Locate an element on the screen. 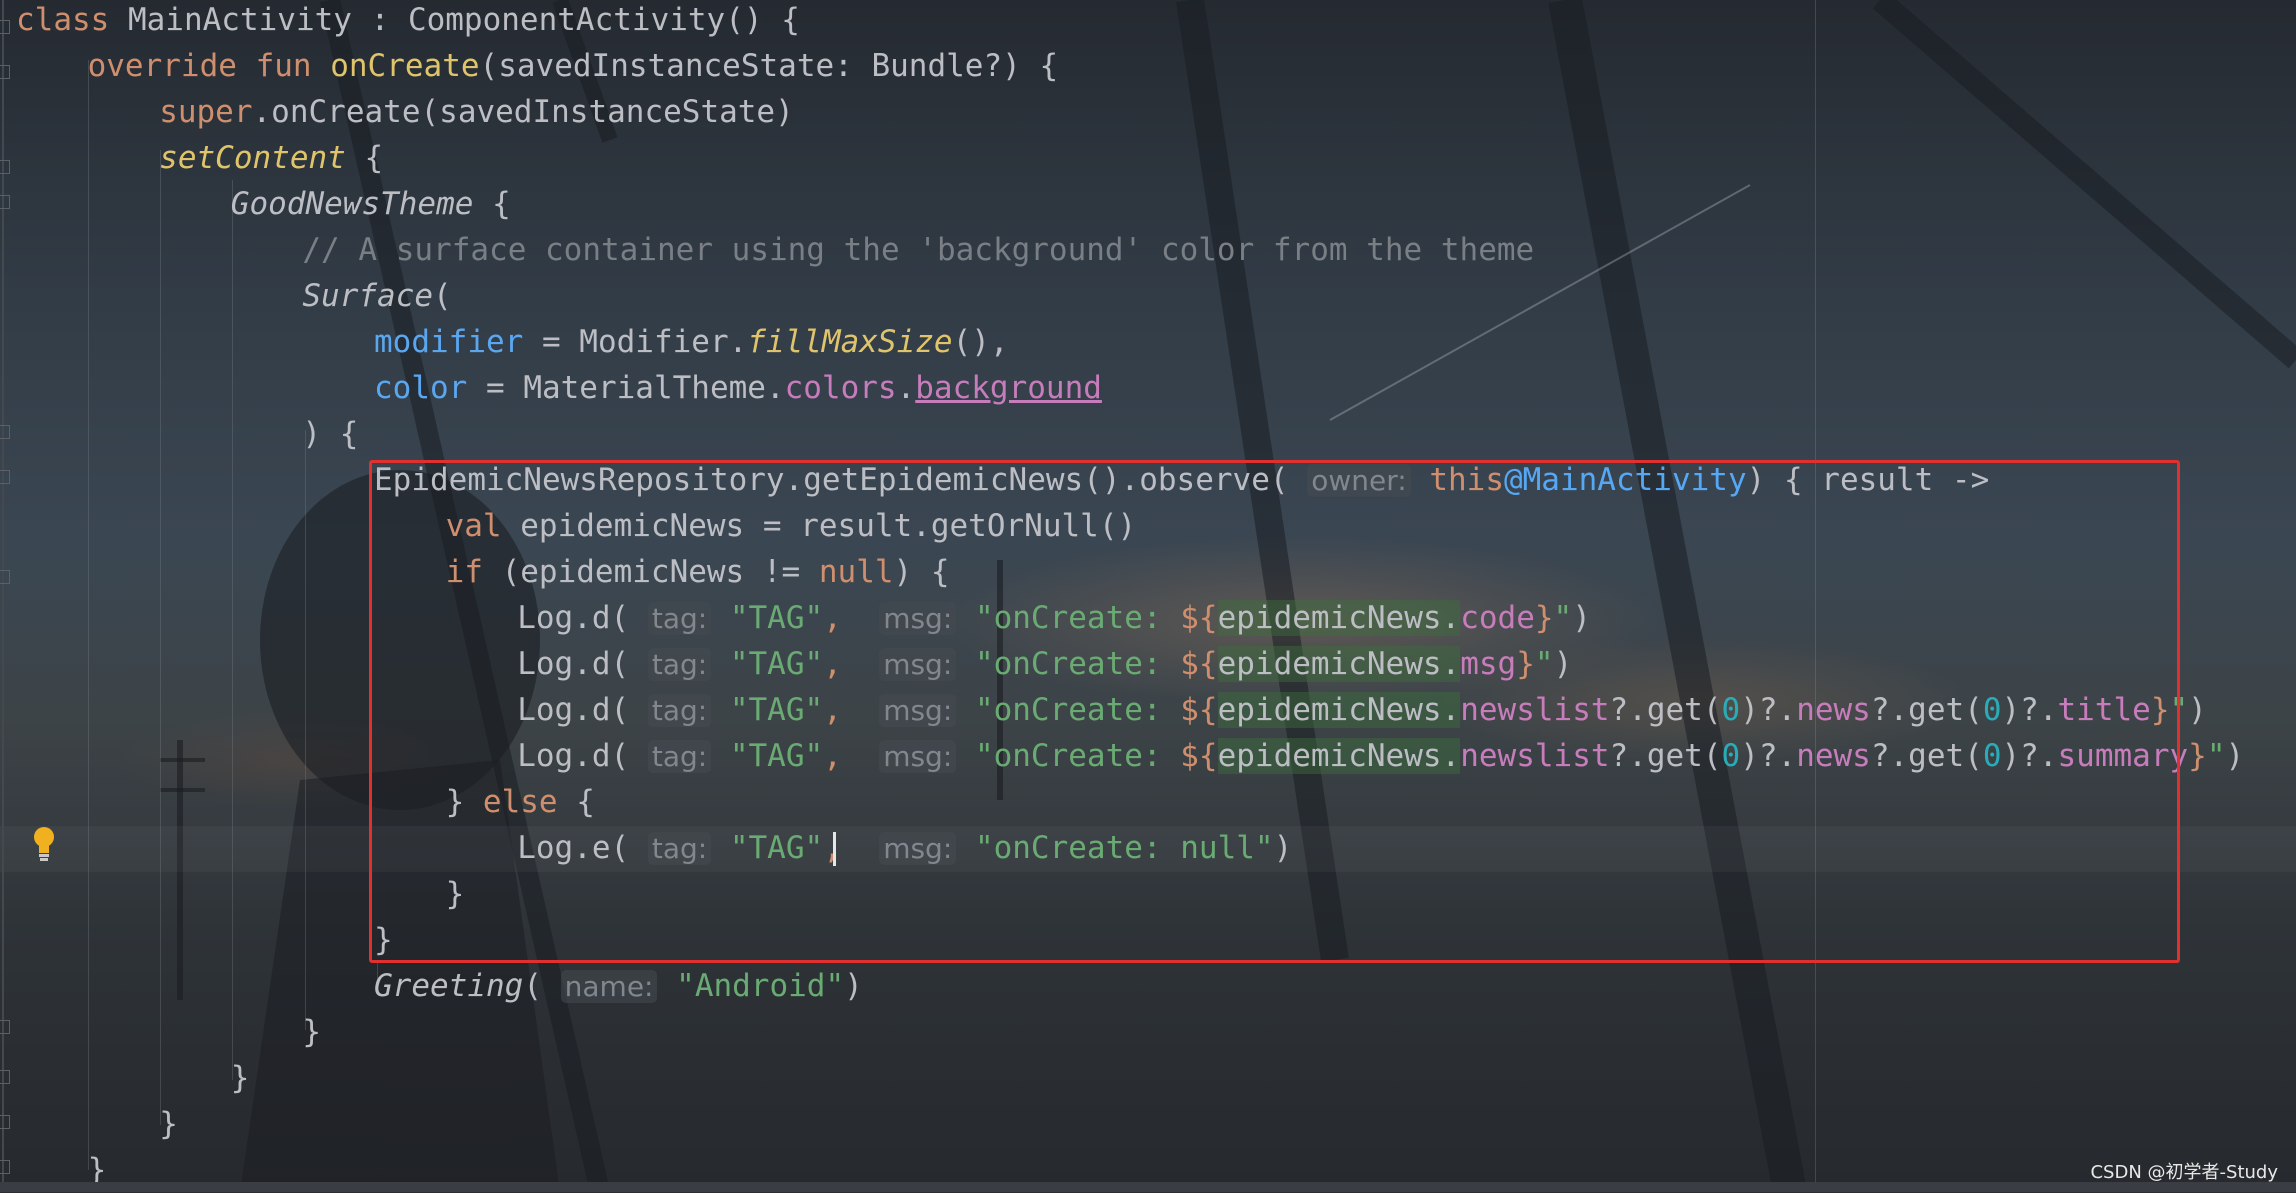 This screenshot has width=2296, height=1193. code-line: GoodNewsTheme { is located at coordinates (371, 204).